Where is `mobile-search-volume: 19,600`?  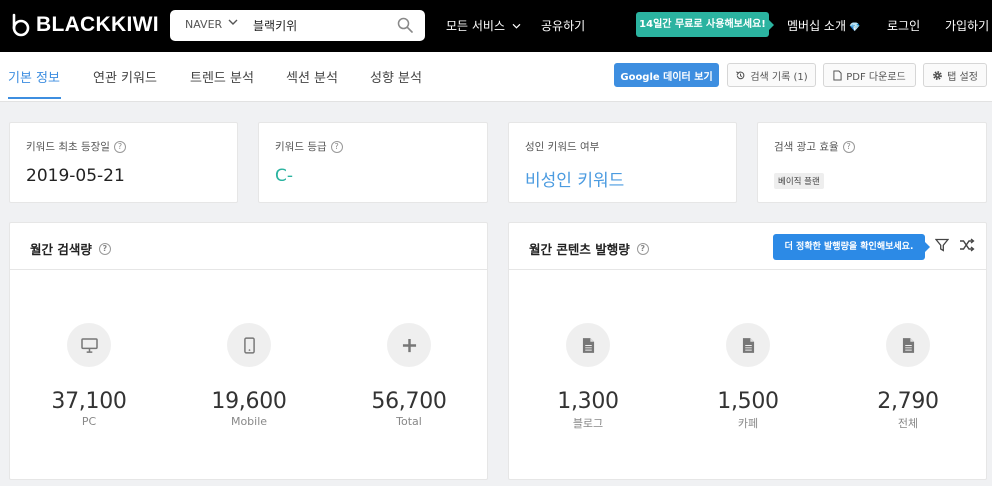
mobile-search-volume: 19,600 is located at coordinates (249, 401).